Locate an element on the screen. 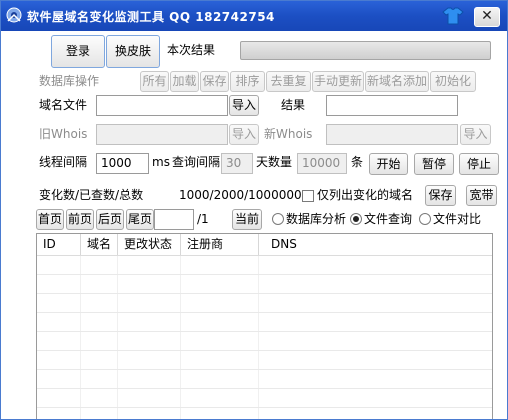 This screenshot has height=420, width=508. file-compare-radio is located at coordinates (425, 219).